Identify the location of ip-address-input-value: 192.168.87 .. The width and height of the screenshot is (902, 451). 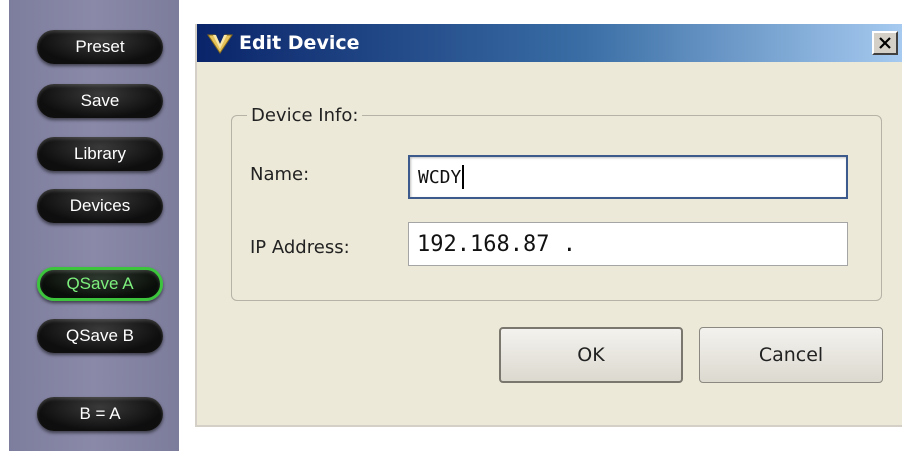
(496, 244).